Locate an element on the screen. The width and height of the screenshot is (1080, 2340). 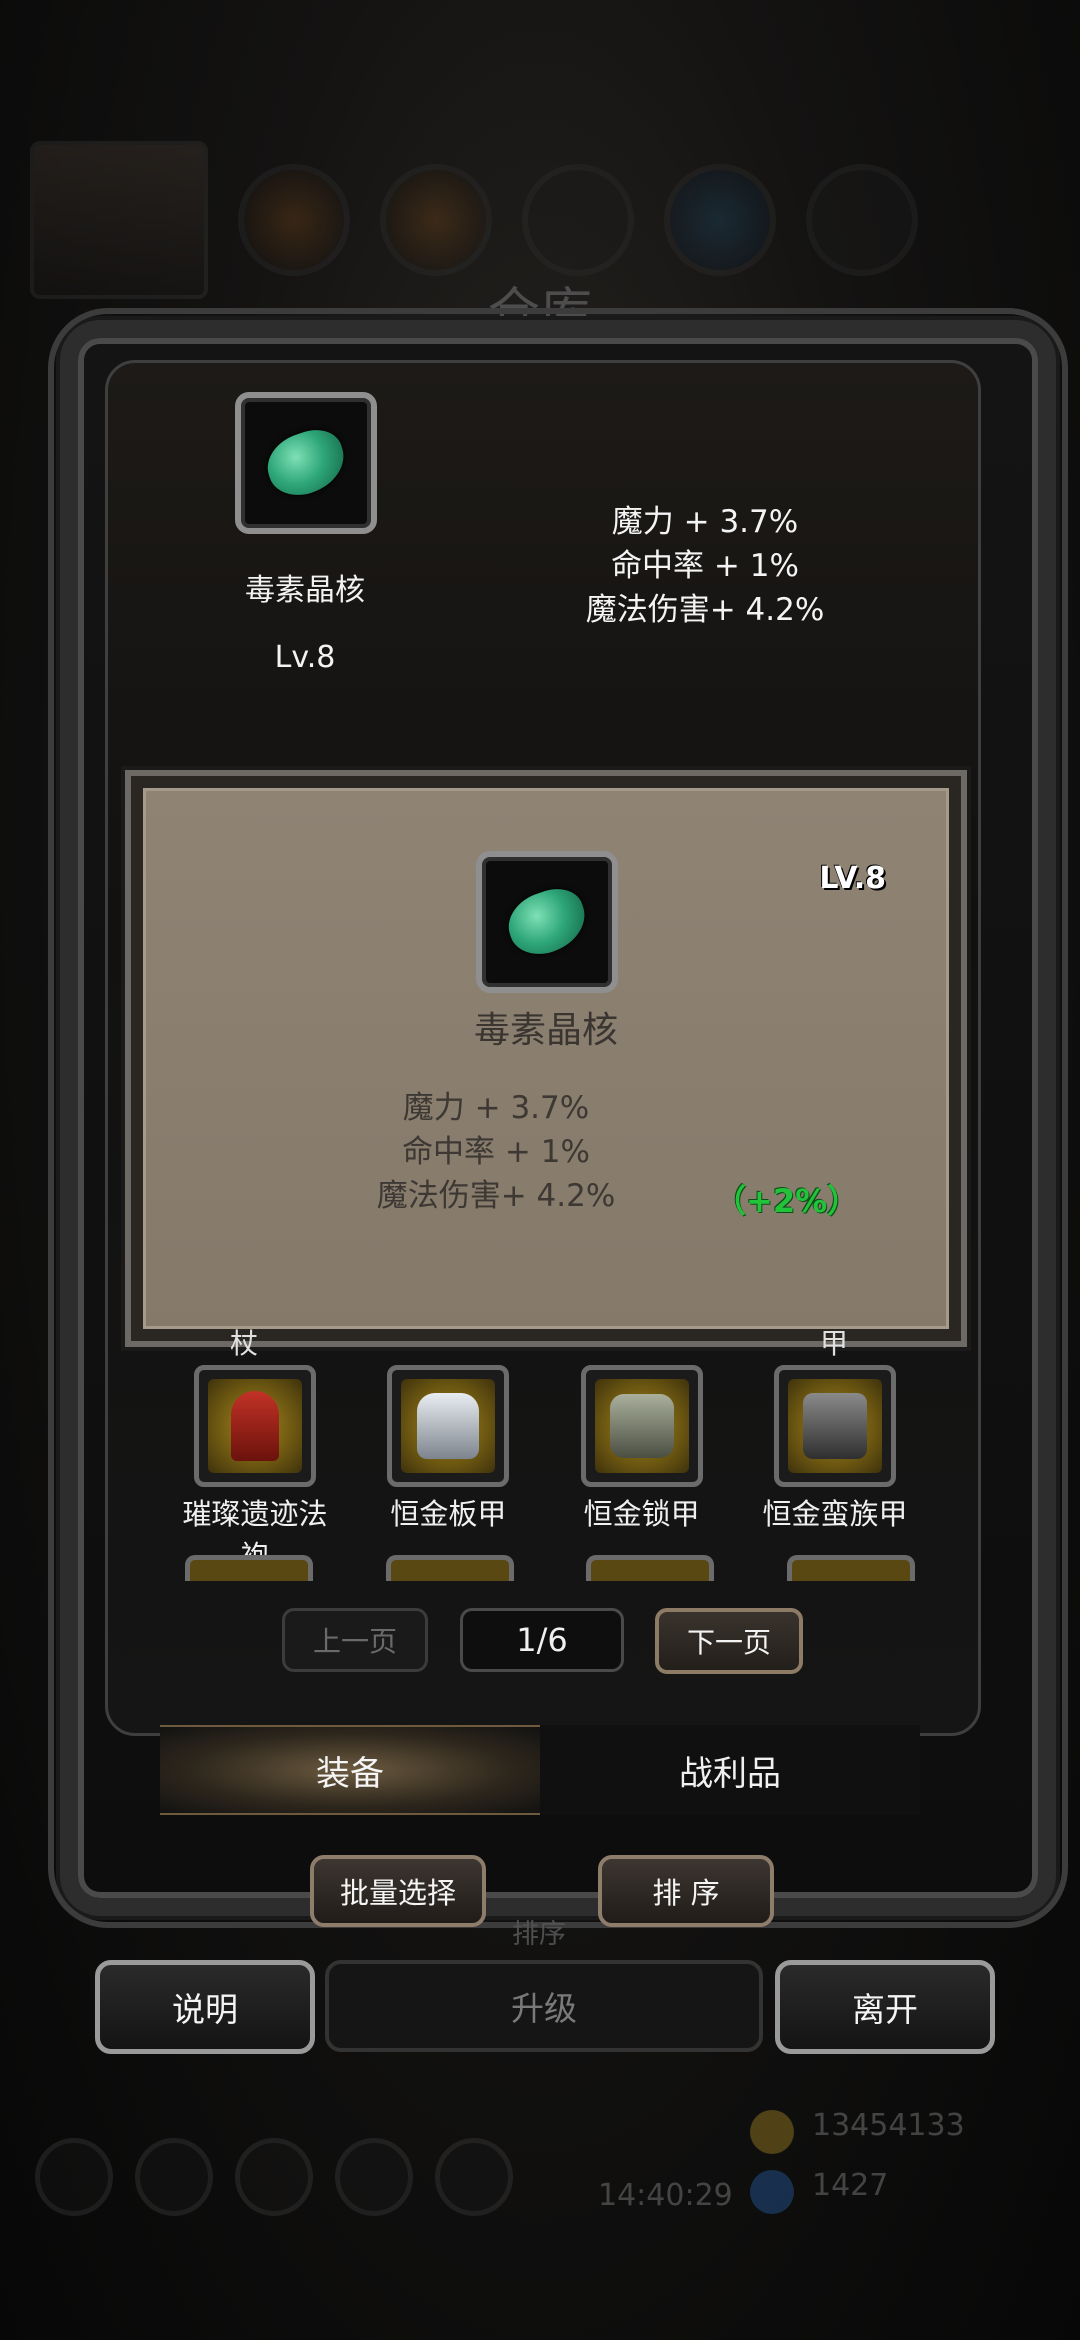
category-tabs: 装备 战利品 is located at coordinates (540, 1770).